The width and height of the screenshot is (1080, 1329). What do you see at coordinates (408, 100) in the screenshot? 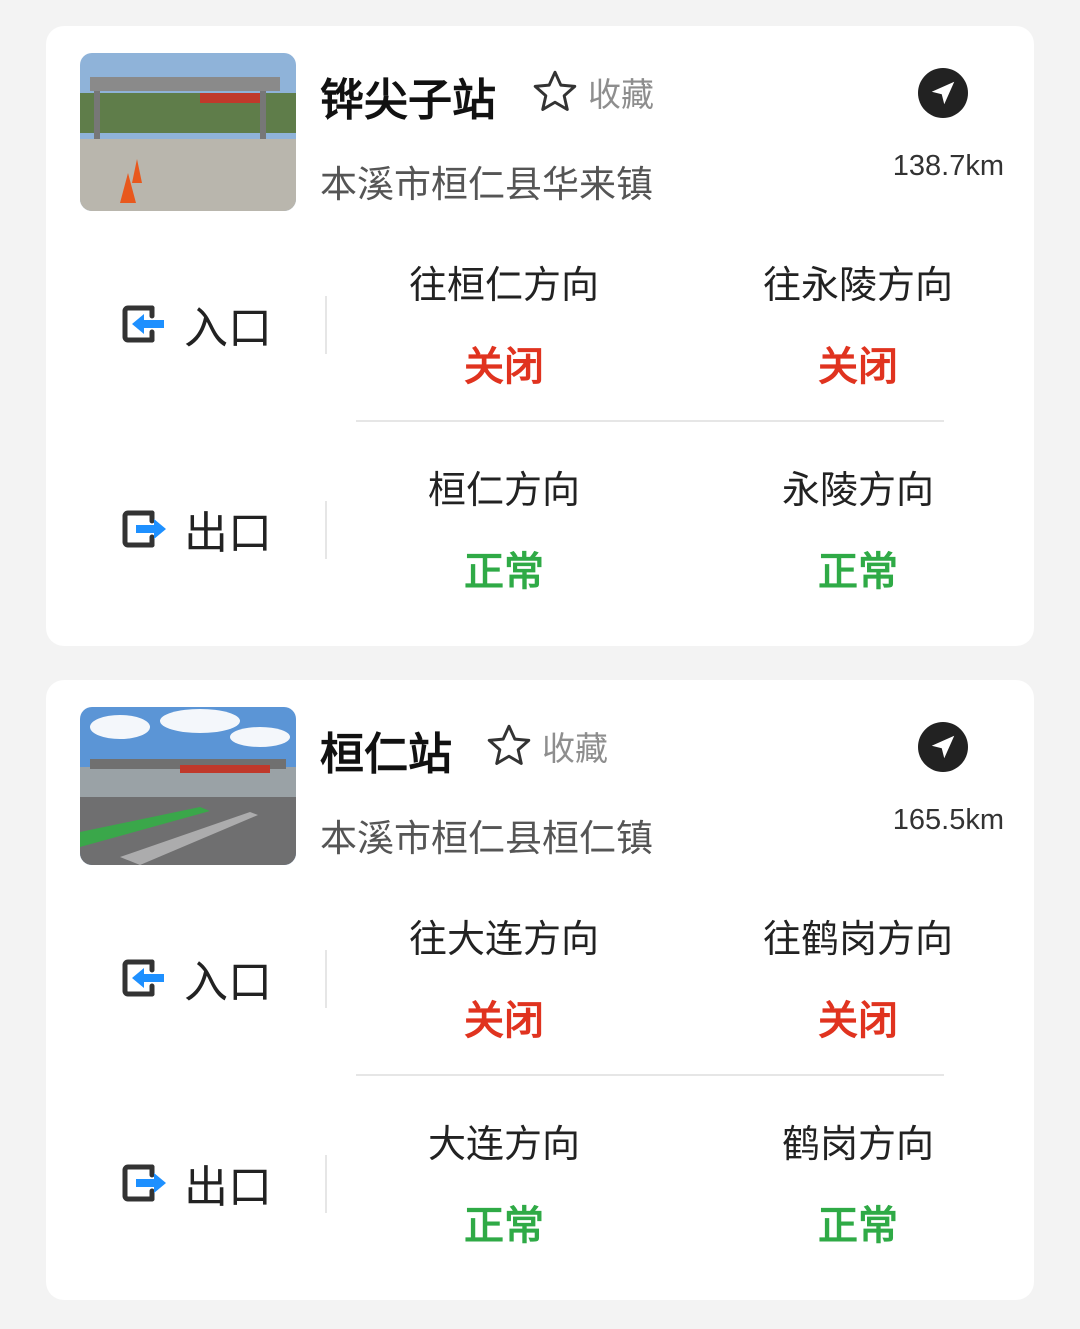
I see `station-name: 铧尖子站` at bounding box center [408, 100].